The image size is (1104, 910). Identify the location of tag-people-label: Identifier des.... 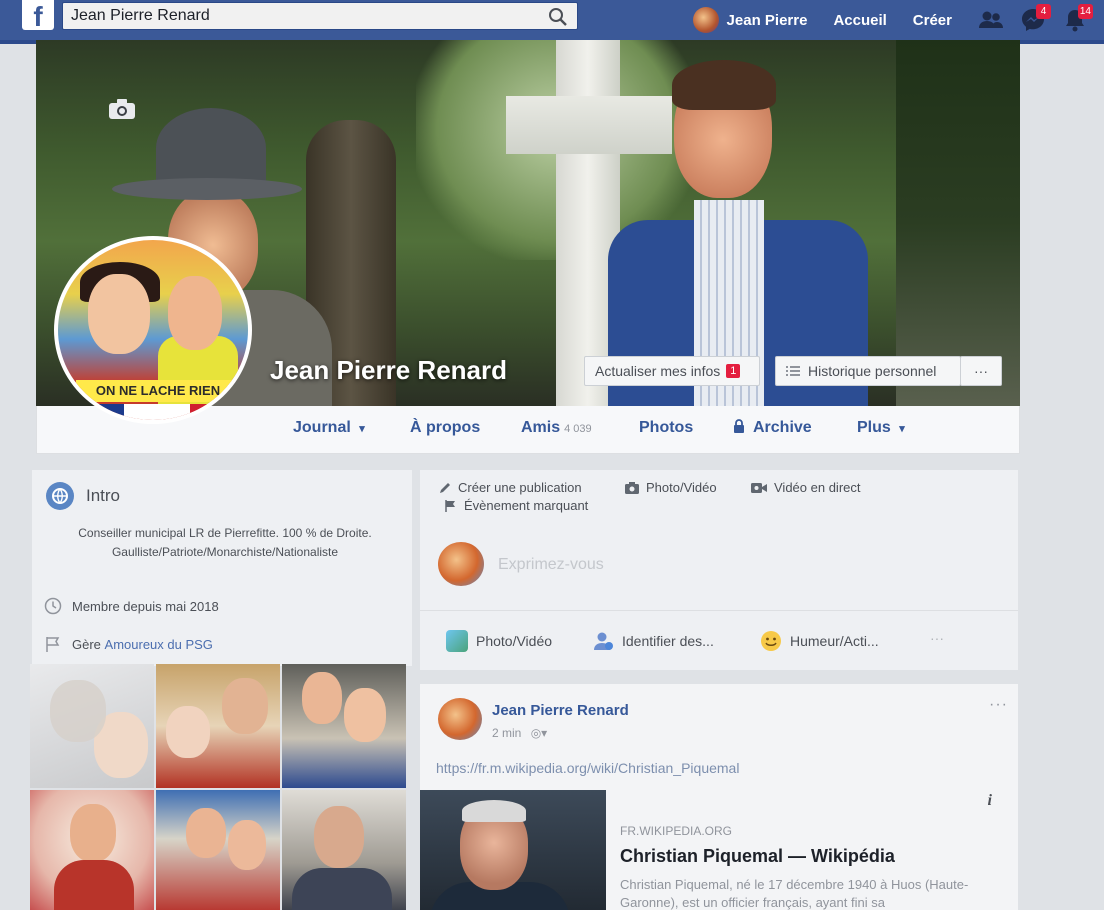
(668, 641).